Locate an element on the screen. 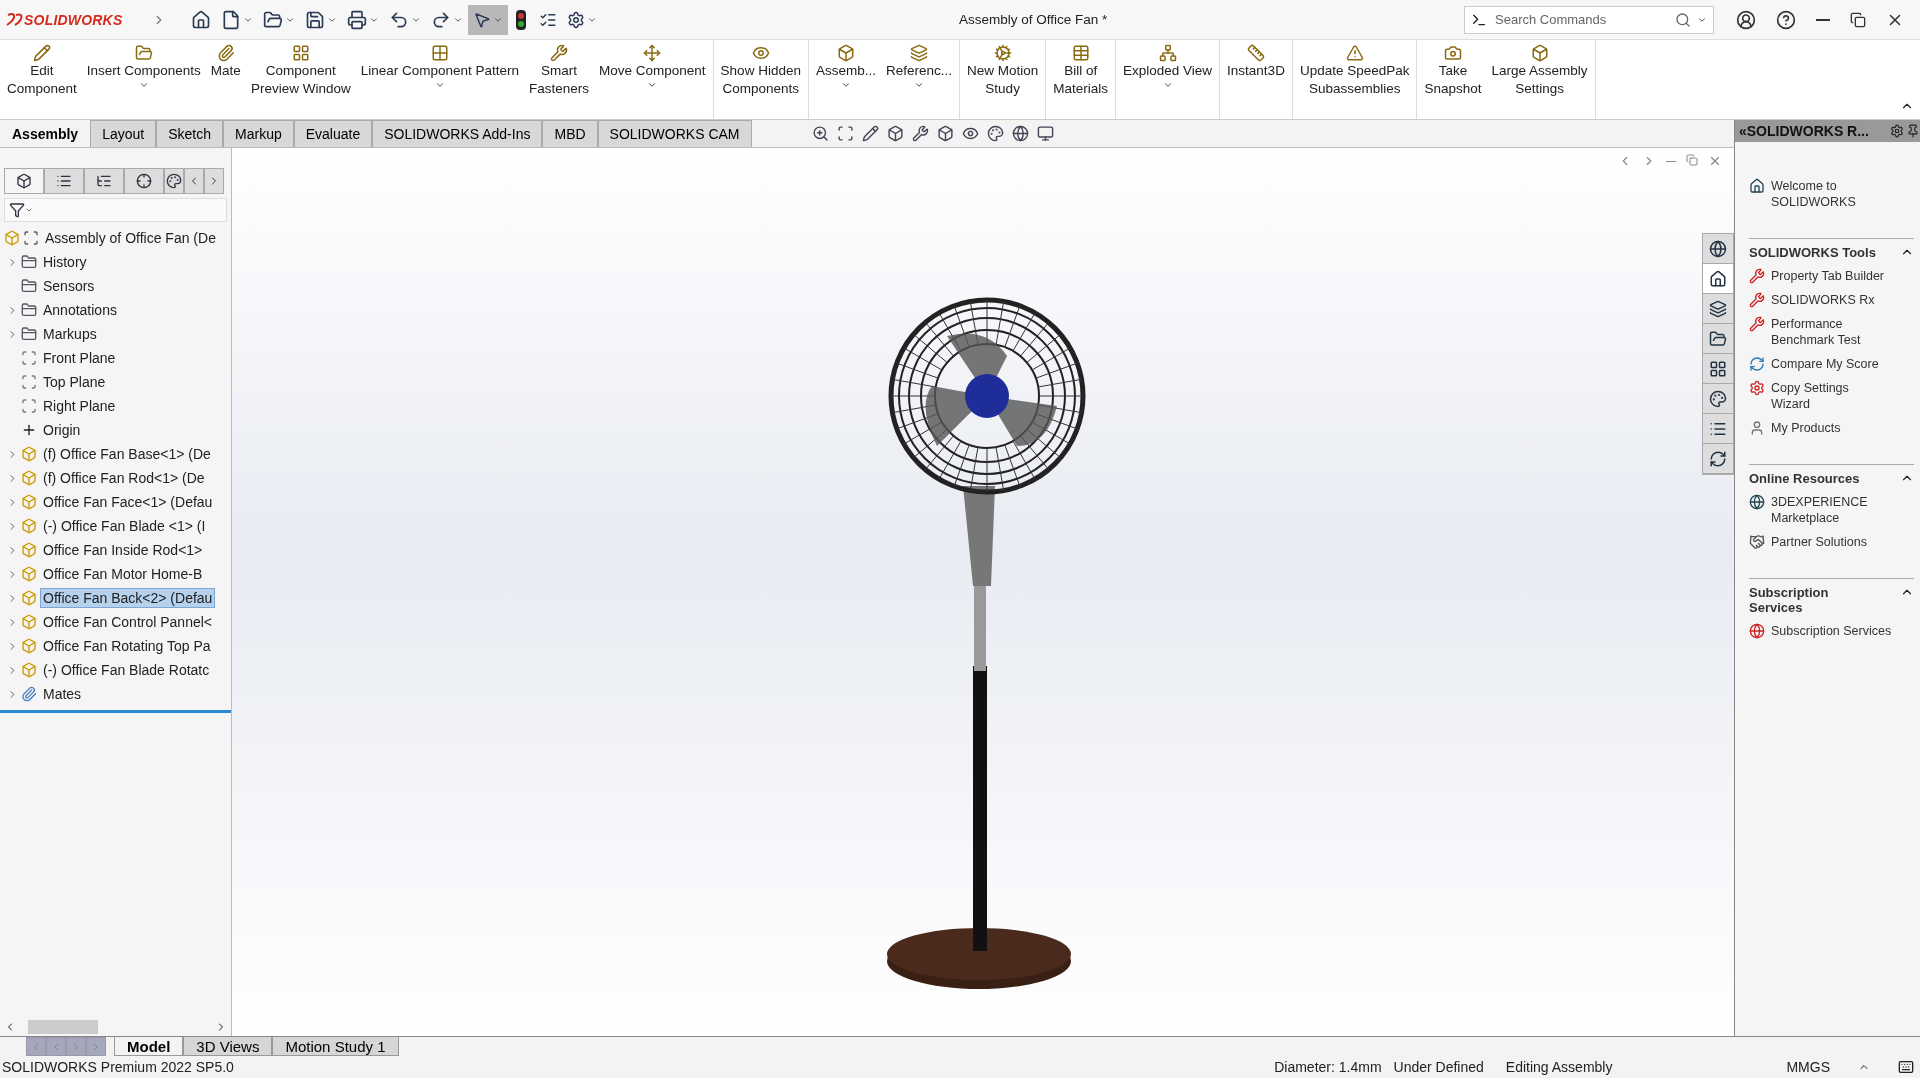 The image size is (1920, 1078). view-palette-tab is located at coordinates (1718, 369).